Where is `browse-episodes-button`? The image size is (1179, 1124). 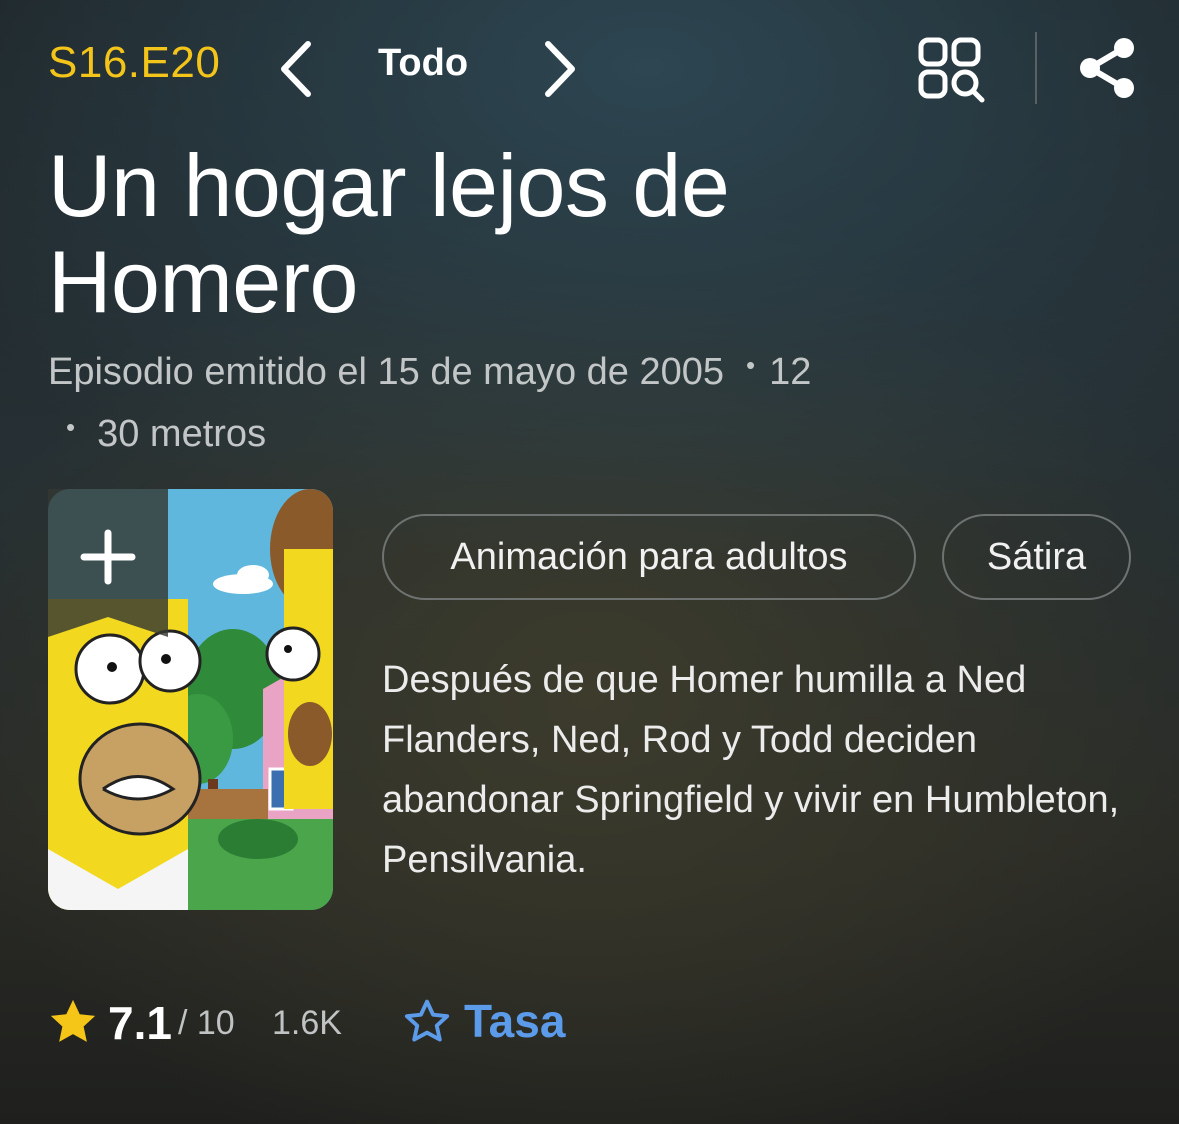
browse-episodes-button is located at coordinates (950, 69).